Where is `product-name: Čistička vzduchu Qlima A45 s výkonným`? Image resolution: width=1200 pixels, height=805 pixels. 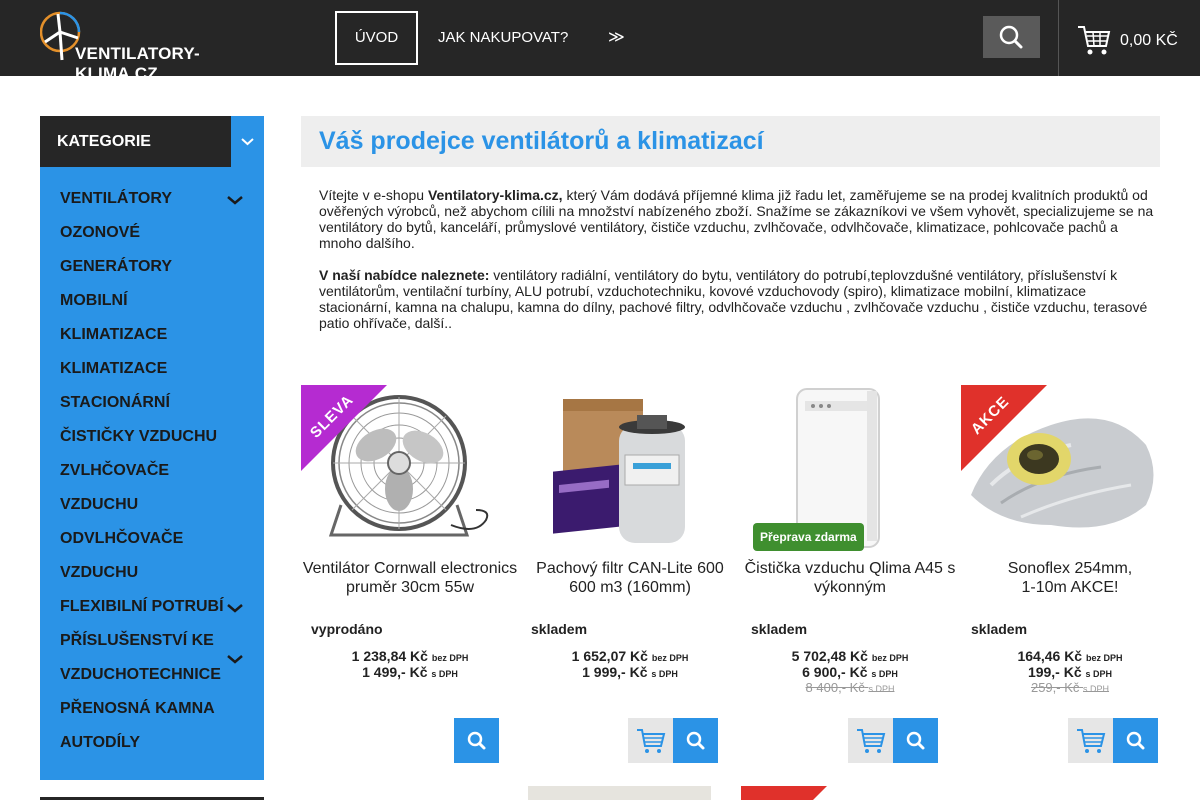
product-name: Čistička vzduchu Qlima A45 s výkonným is located at coordinates (850, 578).